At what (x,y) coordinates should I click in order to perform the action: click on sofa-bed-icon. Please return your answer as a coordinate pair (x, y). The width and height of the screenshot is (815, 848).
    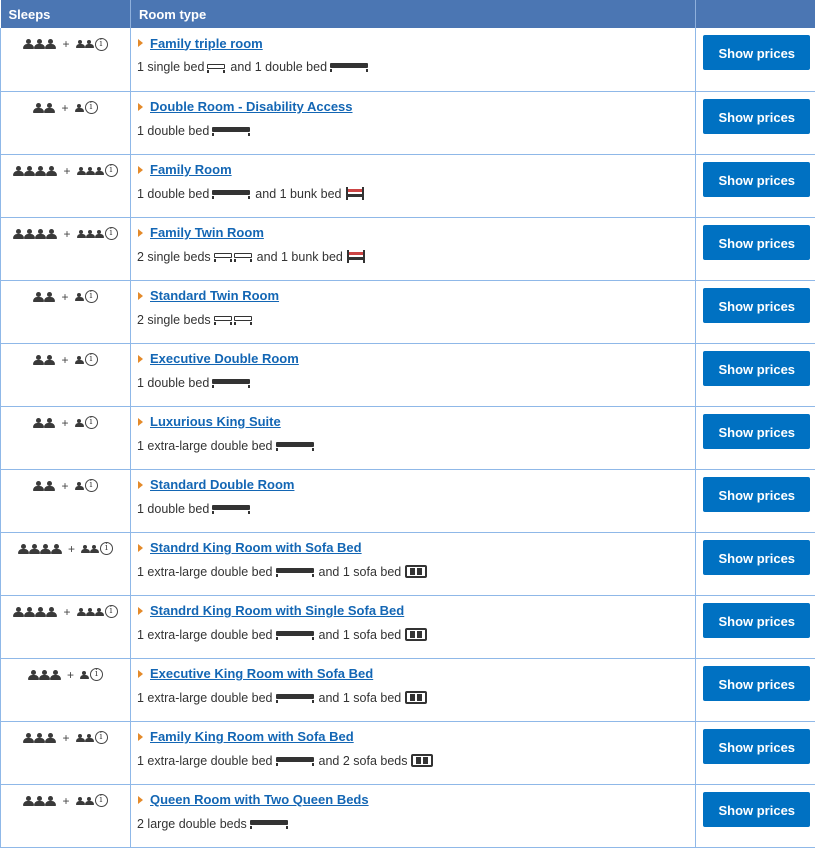
    Looking at the image, I should click on (416, 571).